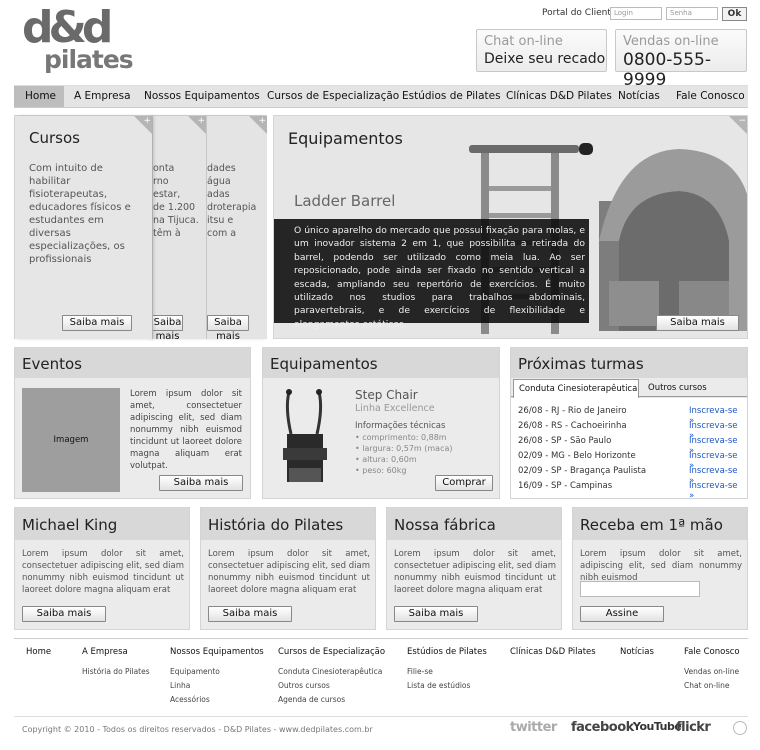  I want to click on product-name: Step Chair, so click(386, 395).